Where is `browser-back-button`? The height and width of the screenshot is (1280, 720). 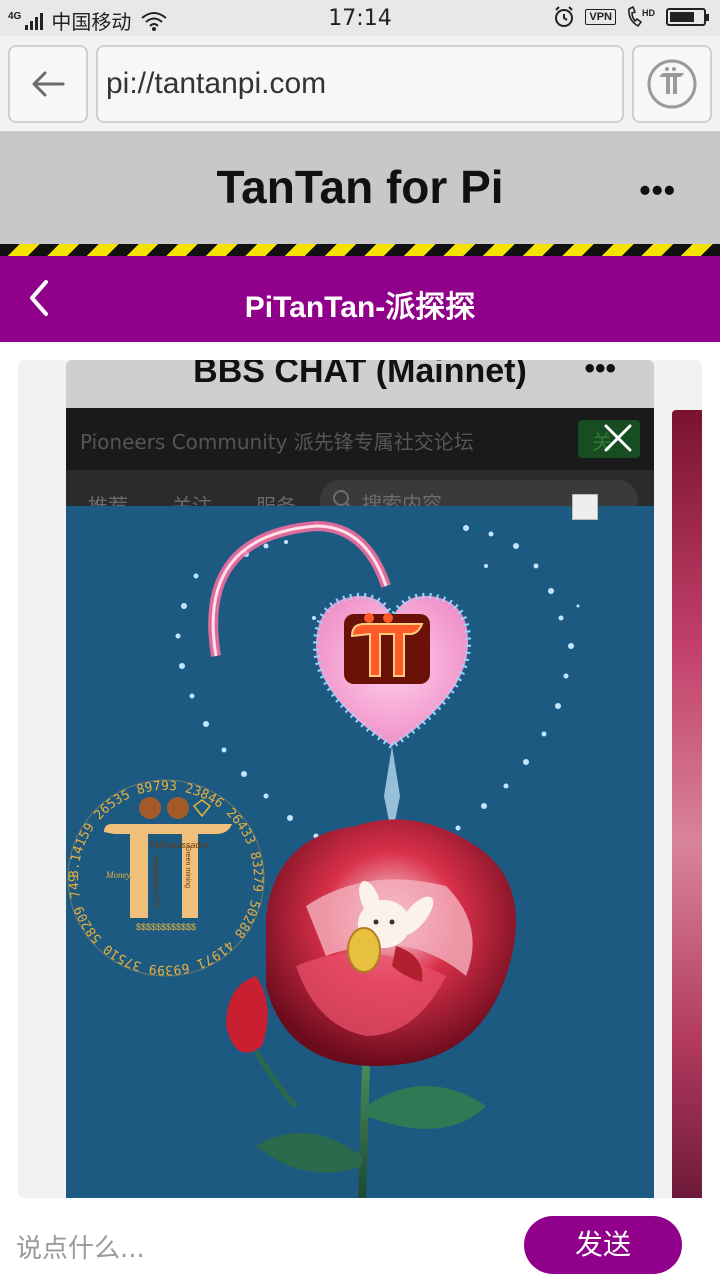
browser-back-button is located at coordinates (48, 84).